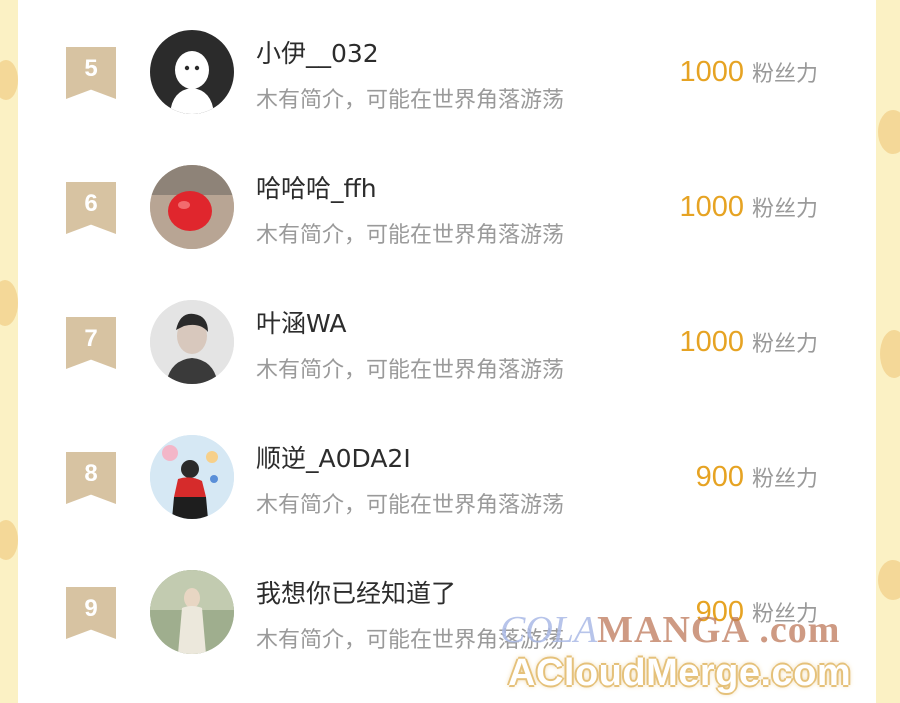 The image size is (900, 703). Describe the element at coordinates (91, 478) in the screenshot. I see `rank-badge: 8` at that location.